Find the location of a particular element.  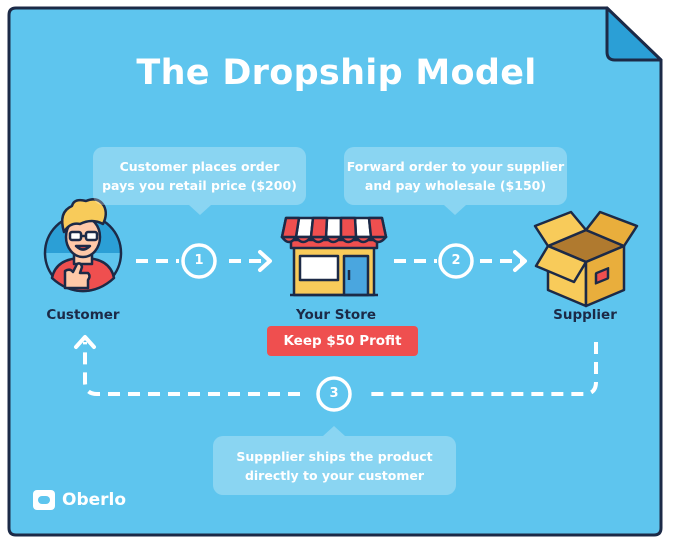

store-label: Your Store is located at coordinates (336, 315).